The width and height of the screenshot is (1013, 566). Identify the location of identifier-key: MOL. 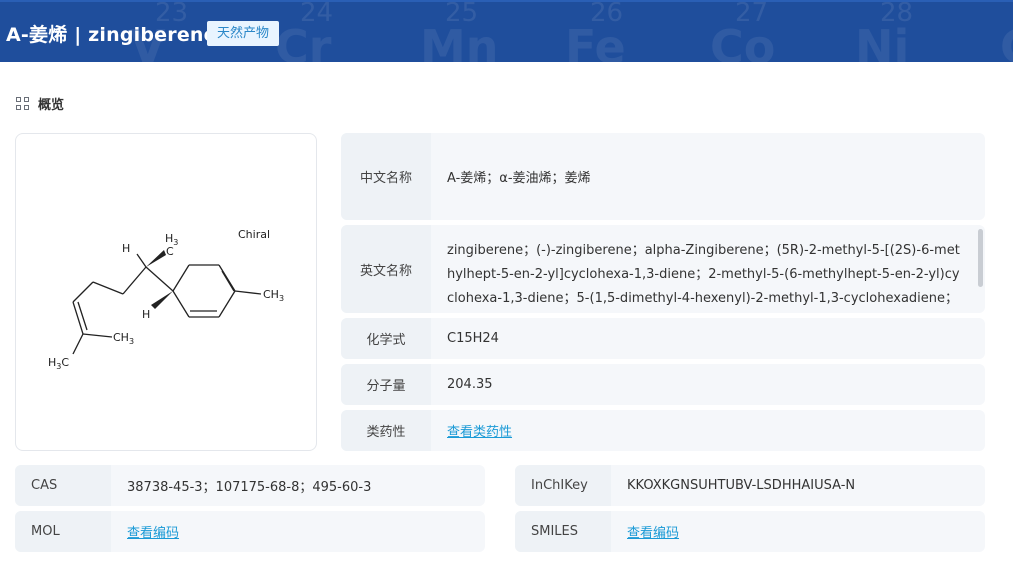
(63, 531).